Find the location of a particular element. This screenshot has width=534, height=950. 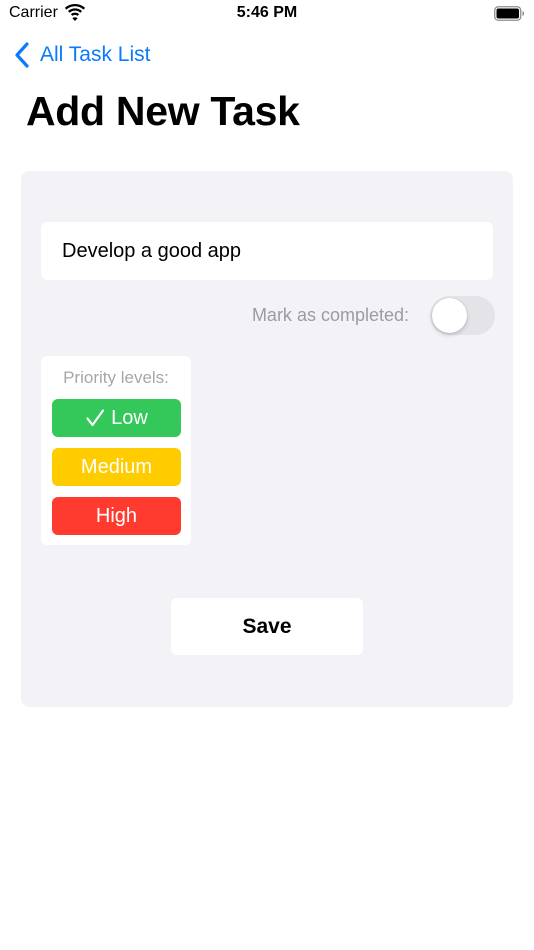

priority-high-label: High is located at coordinates (116, 515).